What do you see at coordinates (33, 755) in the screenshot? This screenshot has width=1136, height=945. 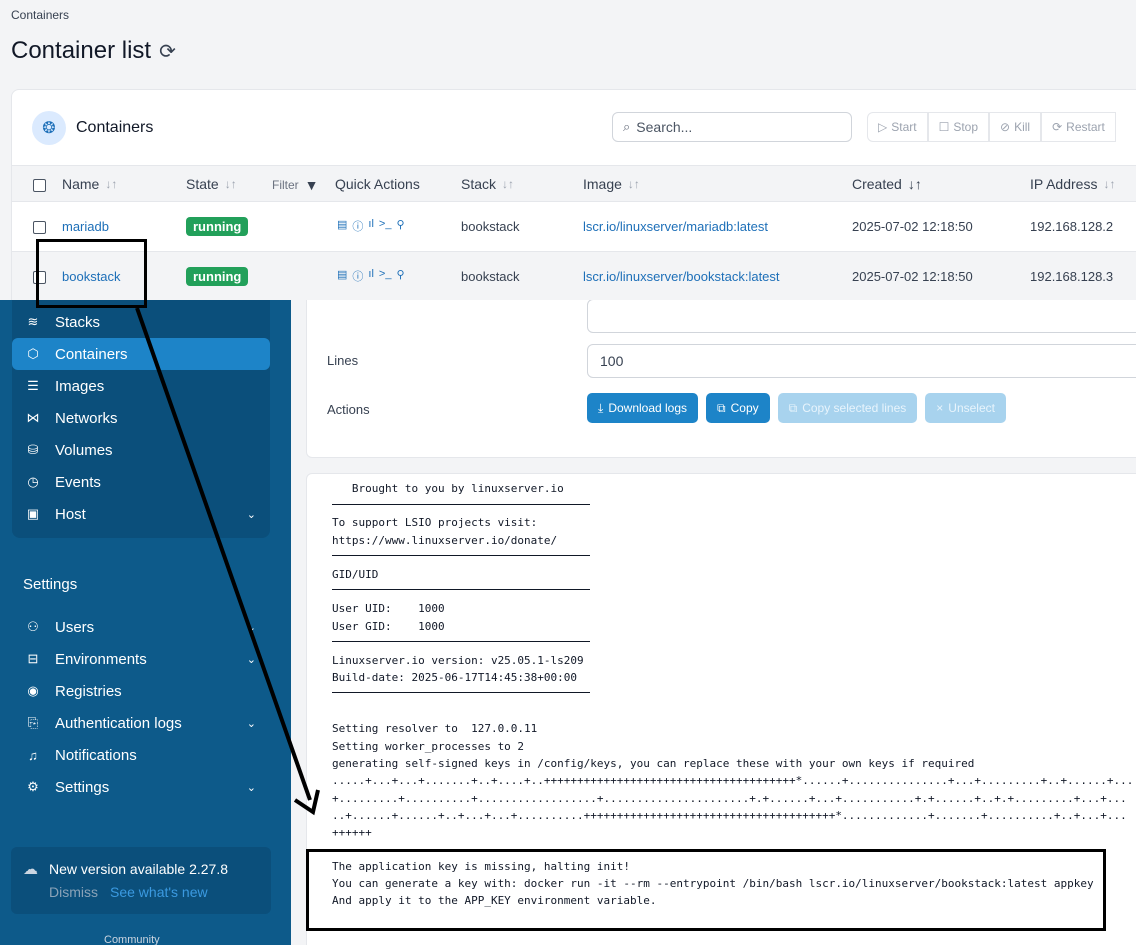 I see `bell-icon: ♫` at bounding box center [33, 755].